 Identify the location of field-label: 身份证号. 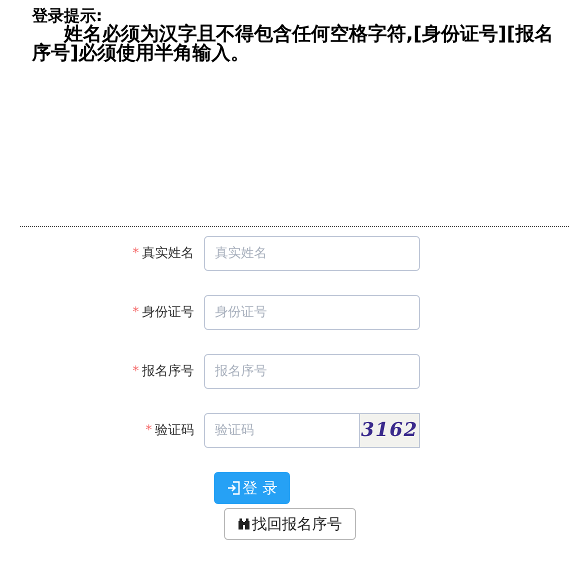
(168, 312).